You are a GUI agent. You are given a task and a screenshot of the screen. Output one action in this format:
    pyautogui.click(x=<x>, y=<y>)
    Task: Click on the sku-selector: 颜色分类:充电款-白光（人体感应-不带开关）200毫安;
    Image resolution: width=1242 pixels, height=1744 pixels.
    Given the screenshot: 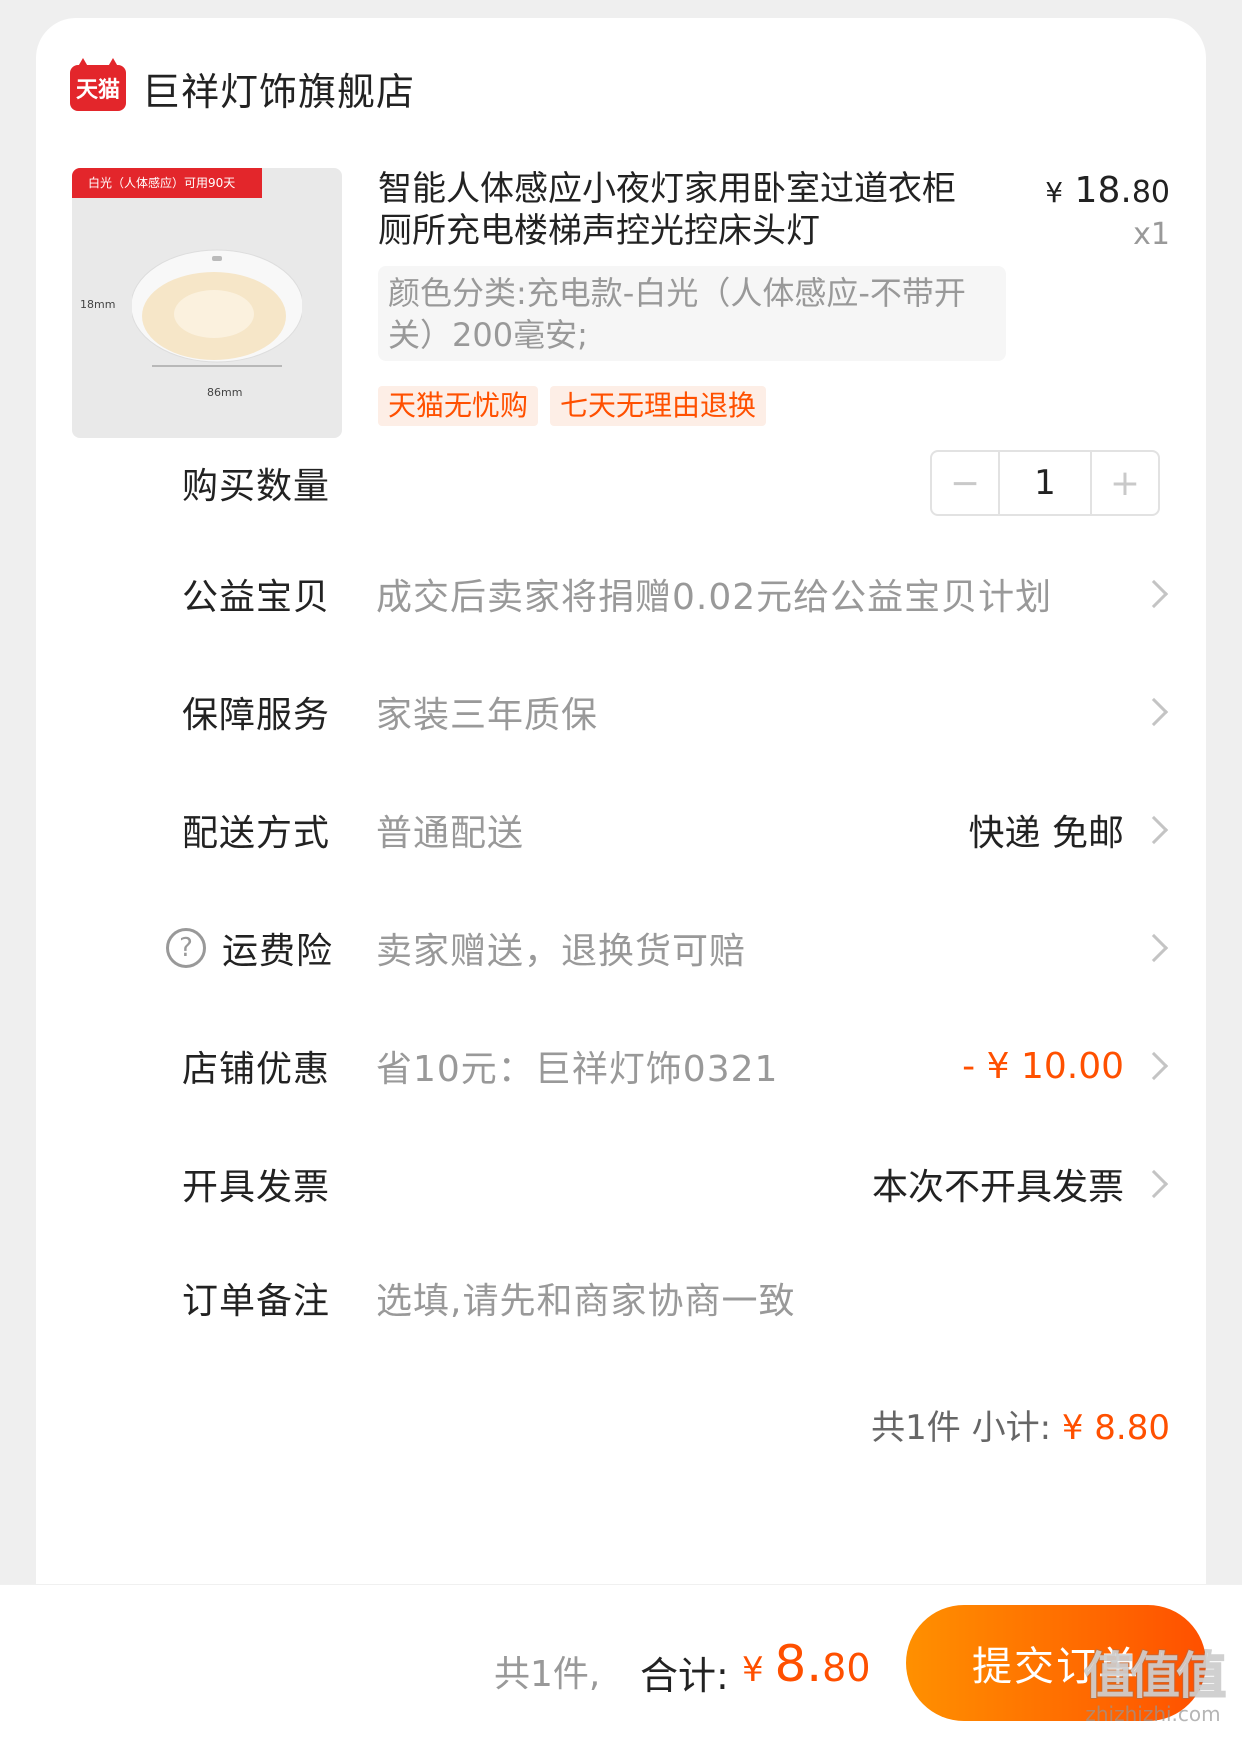 What is the action you would take?
    pyautogui.click(x=692, y=313)
    